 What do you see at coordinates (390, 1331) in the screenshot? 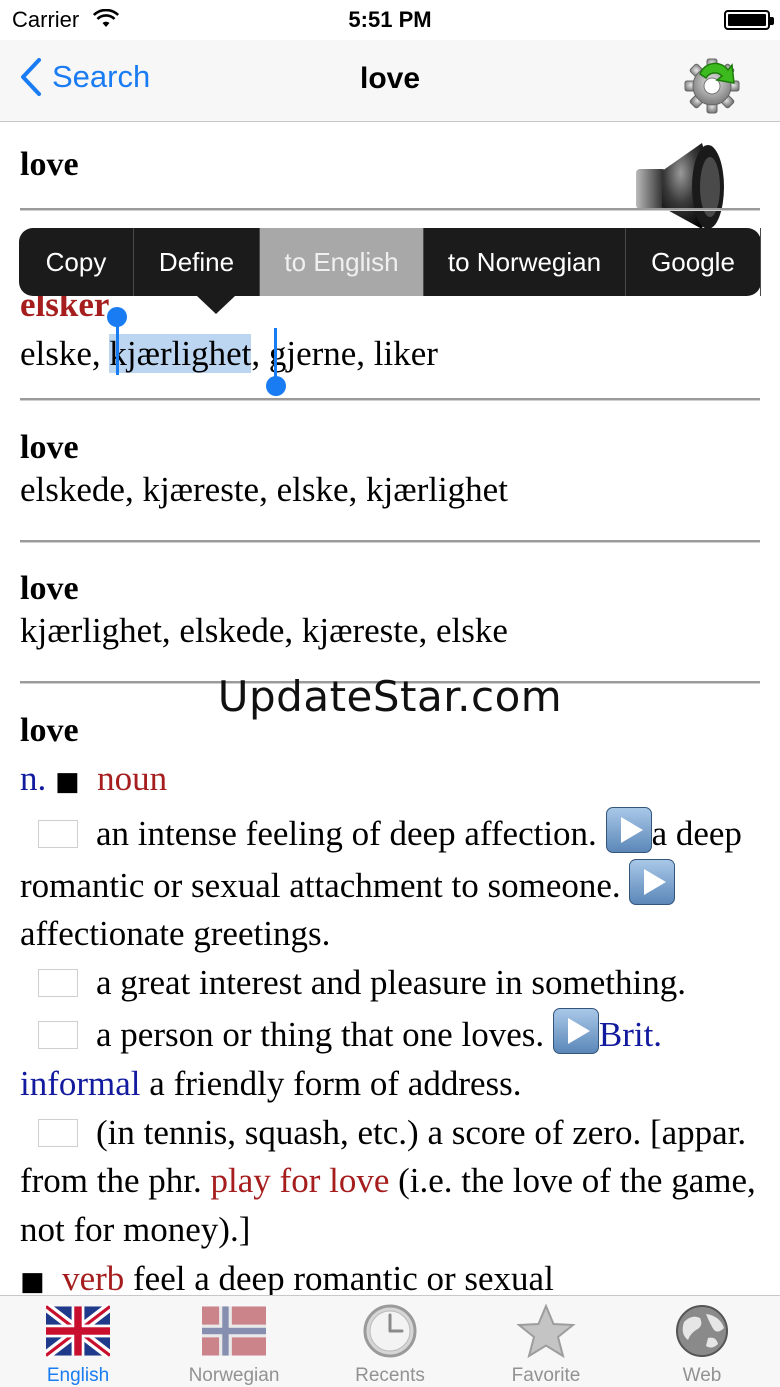
I see `clock-icon` at bounding box center [390, 1331].